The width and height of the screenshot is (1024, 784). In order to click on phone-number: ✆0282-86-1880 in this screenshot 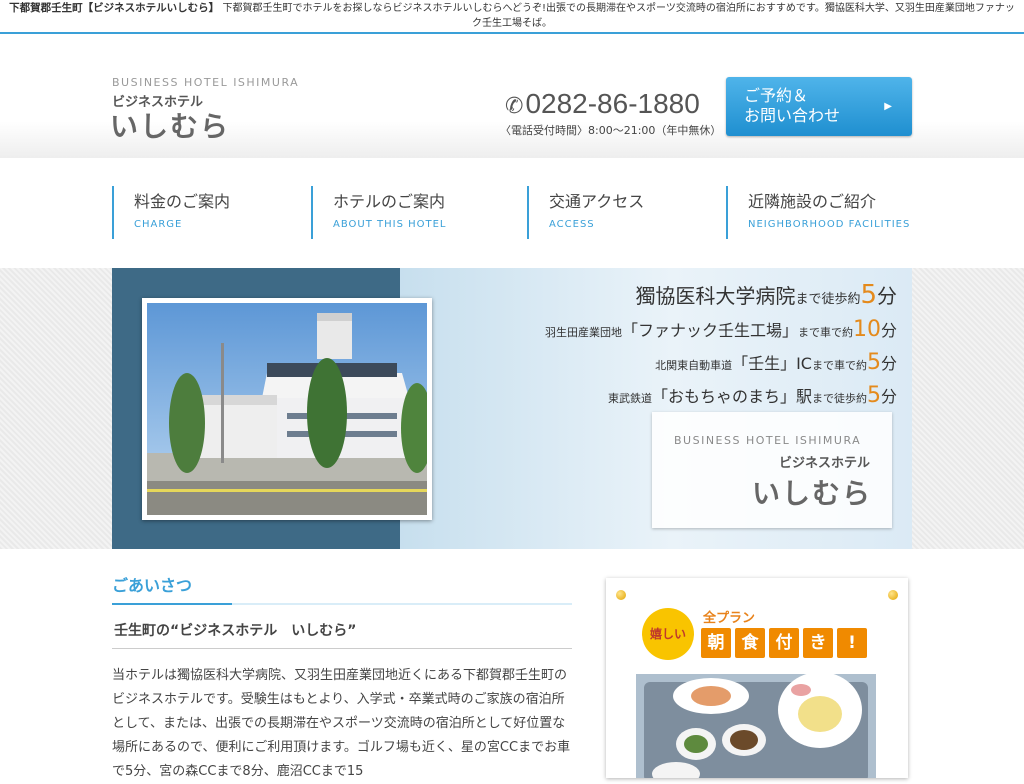, I will do `click(602, 104)`.